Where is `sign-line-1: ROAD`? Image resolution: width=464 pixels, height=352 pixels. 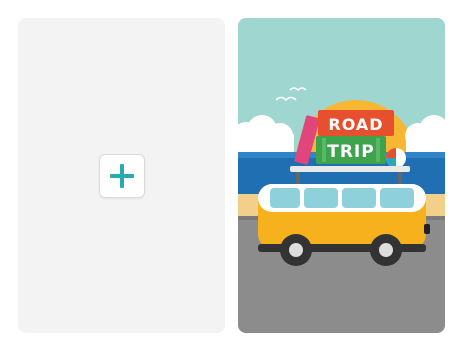 sign-line-1: ROAD is located at coordinates (355, 124).